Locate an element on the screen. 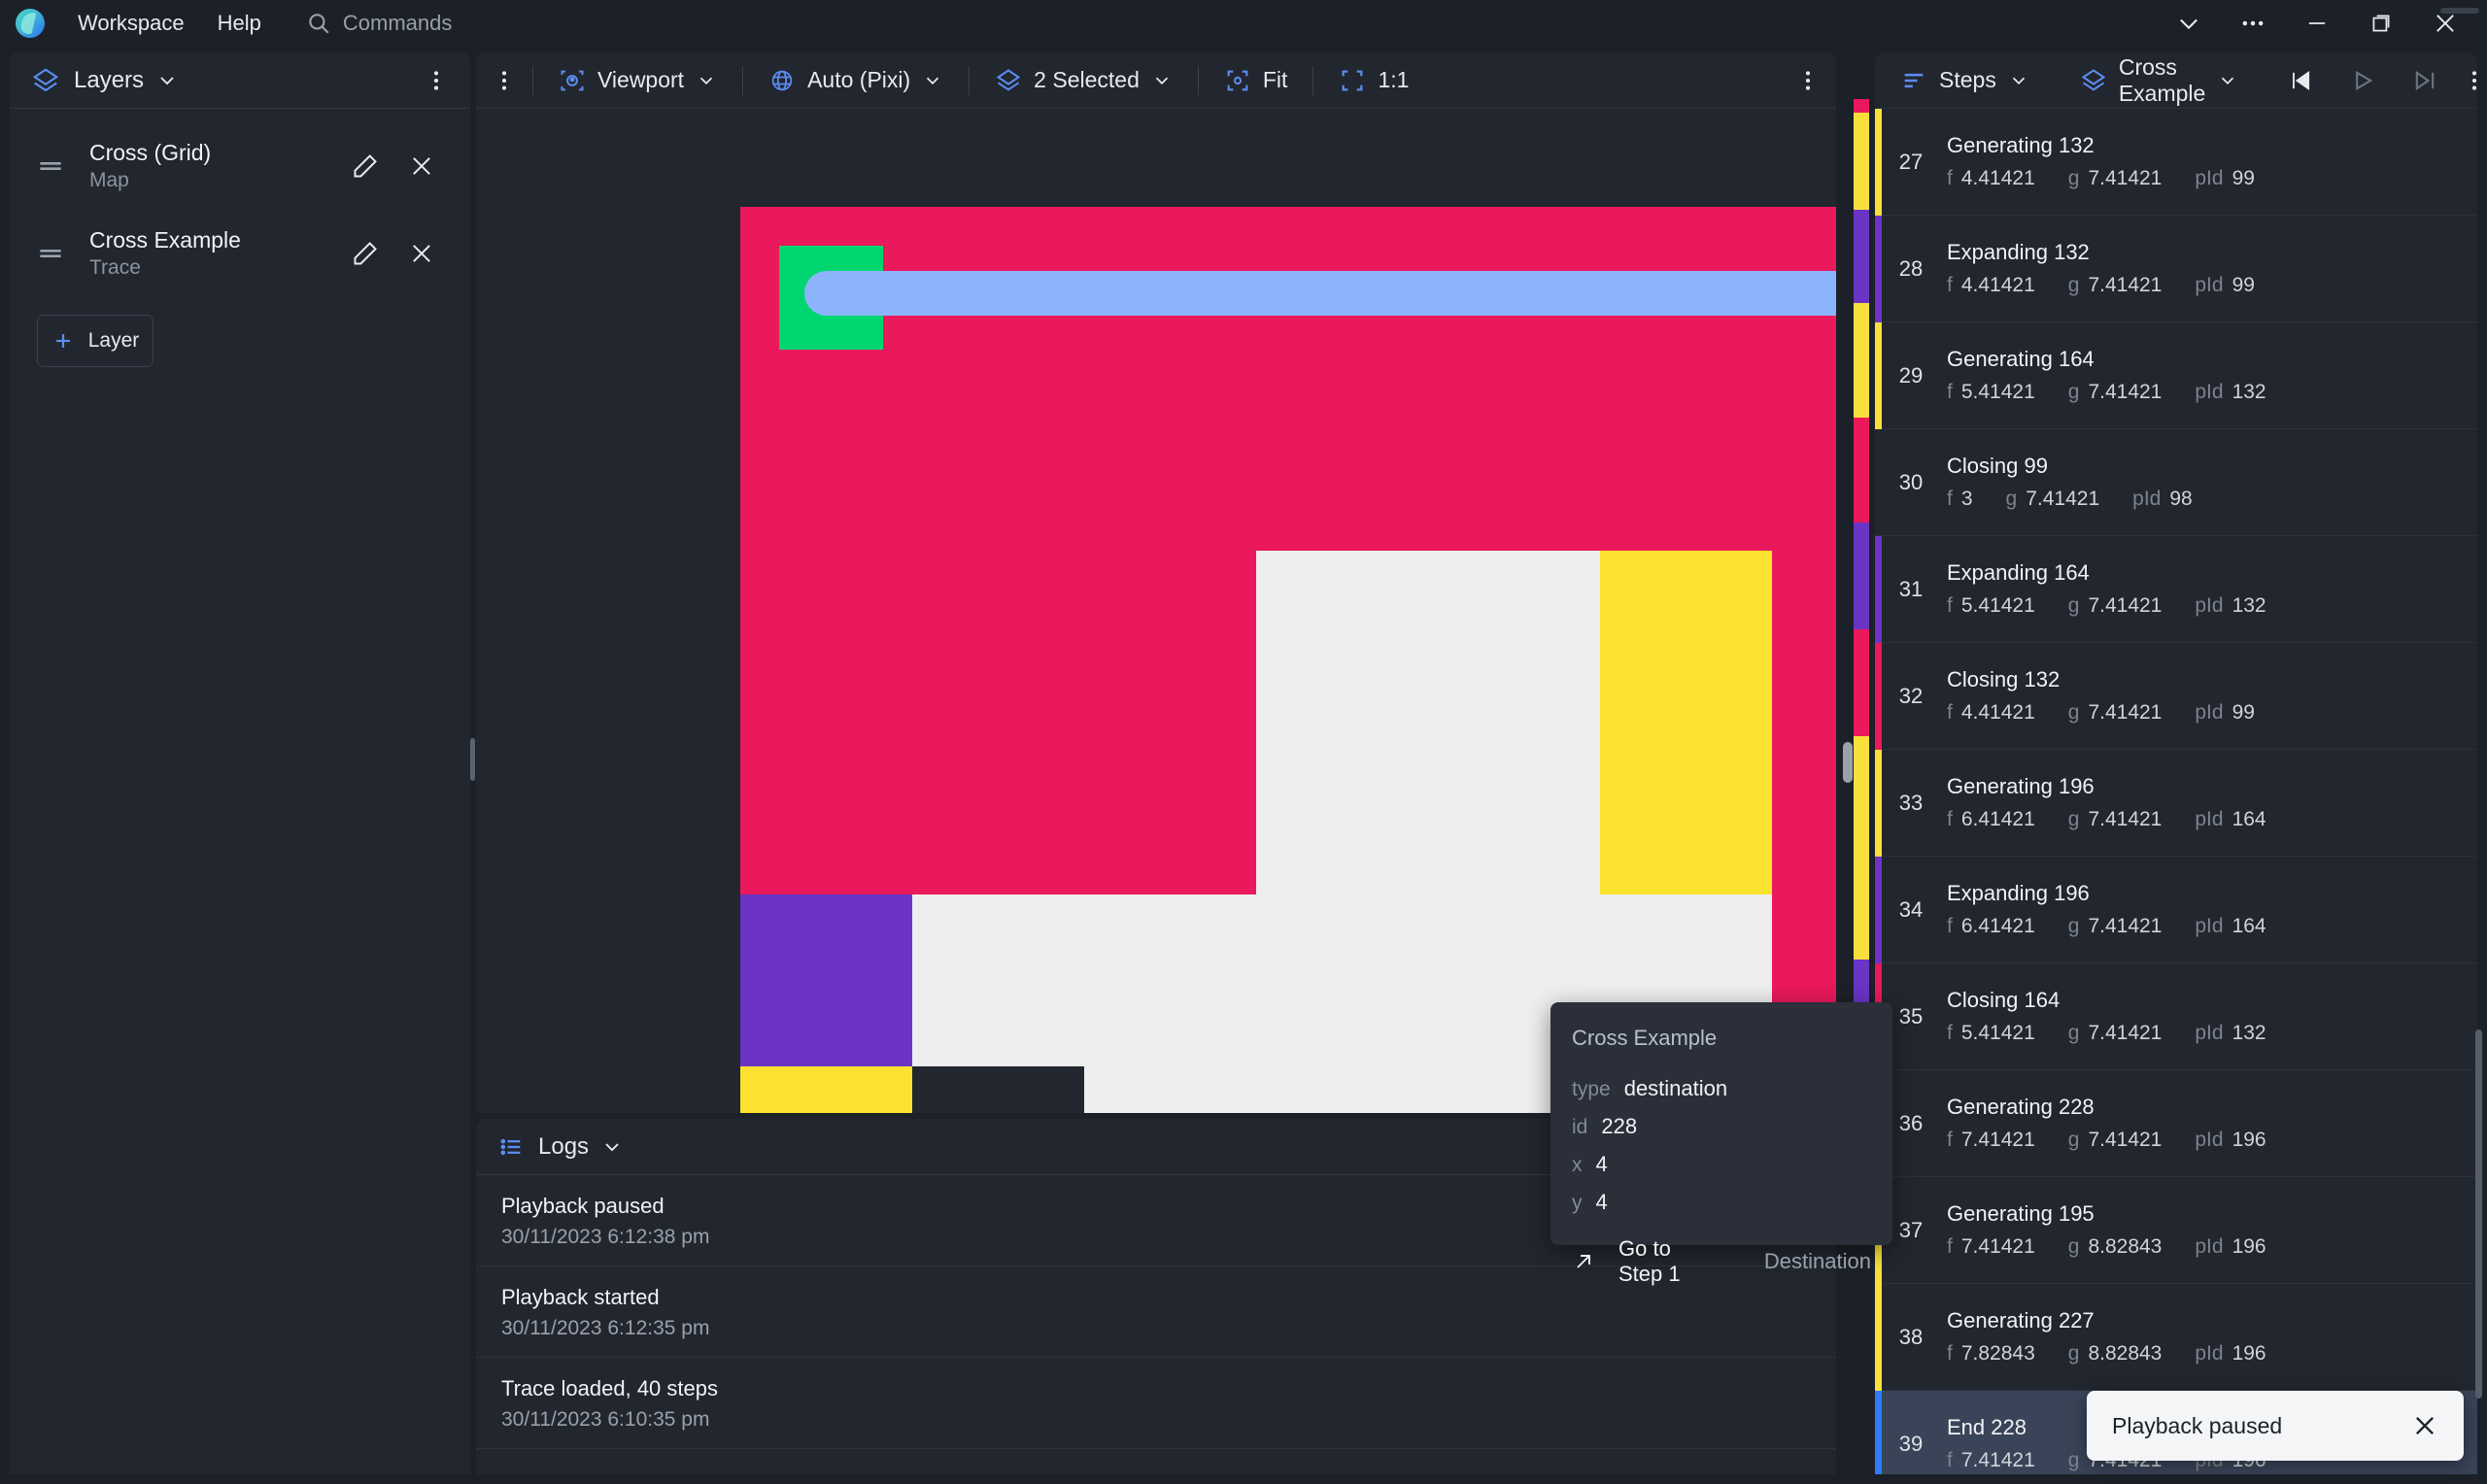 The width and height of the screenshot is (2487, 1484). step-pid-value: 132 is located at coordinates (2248, 605).